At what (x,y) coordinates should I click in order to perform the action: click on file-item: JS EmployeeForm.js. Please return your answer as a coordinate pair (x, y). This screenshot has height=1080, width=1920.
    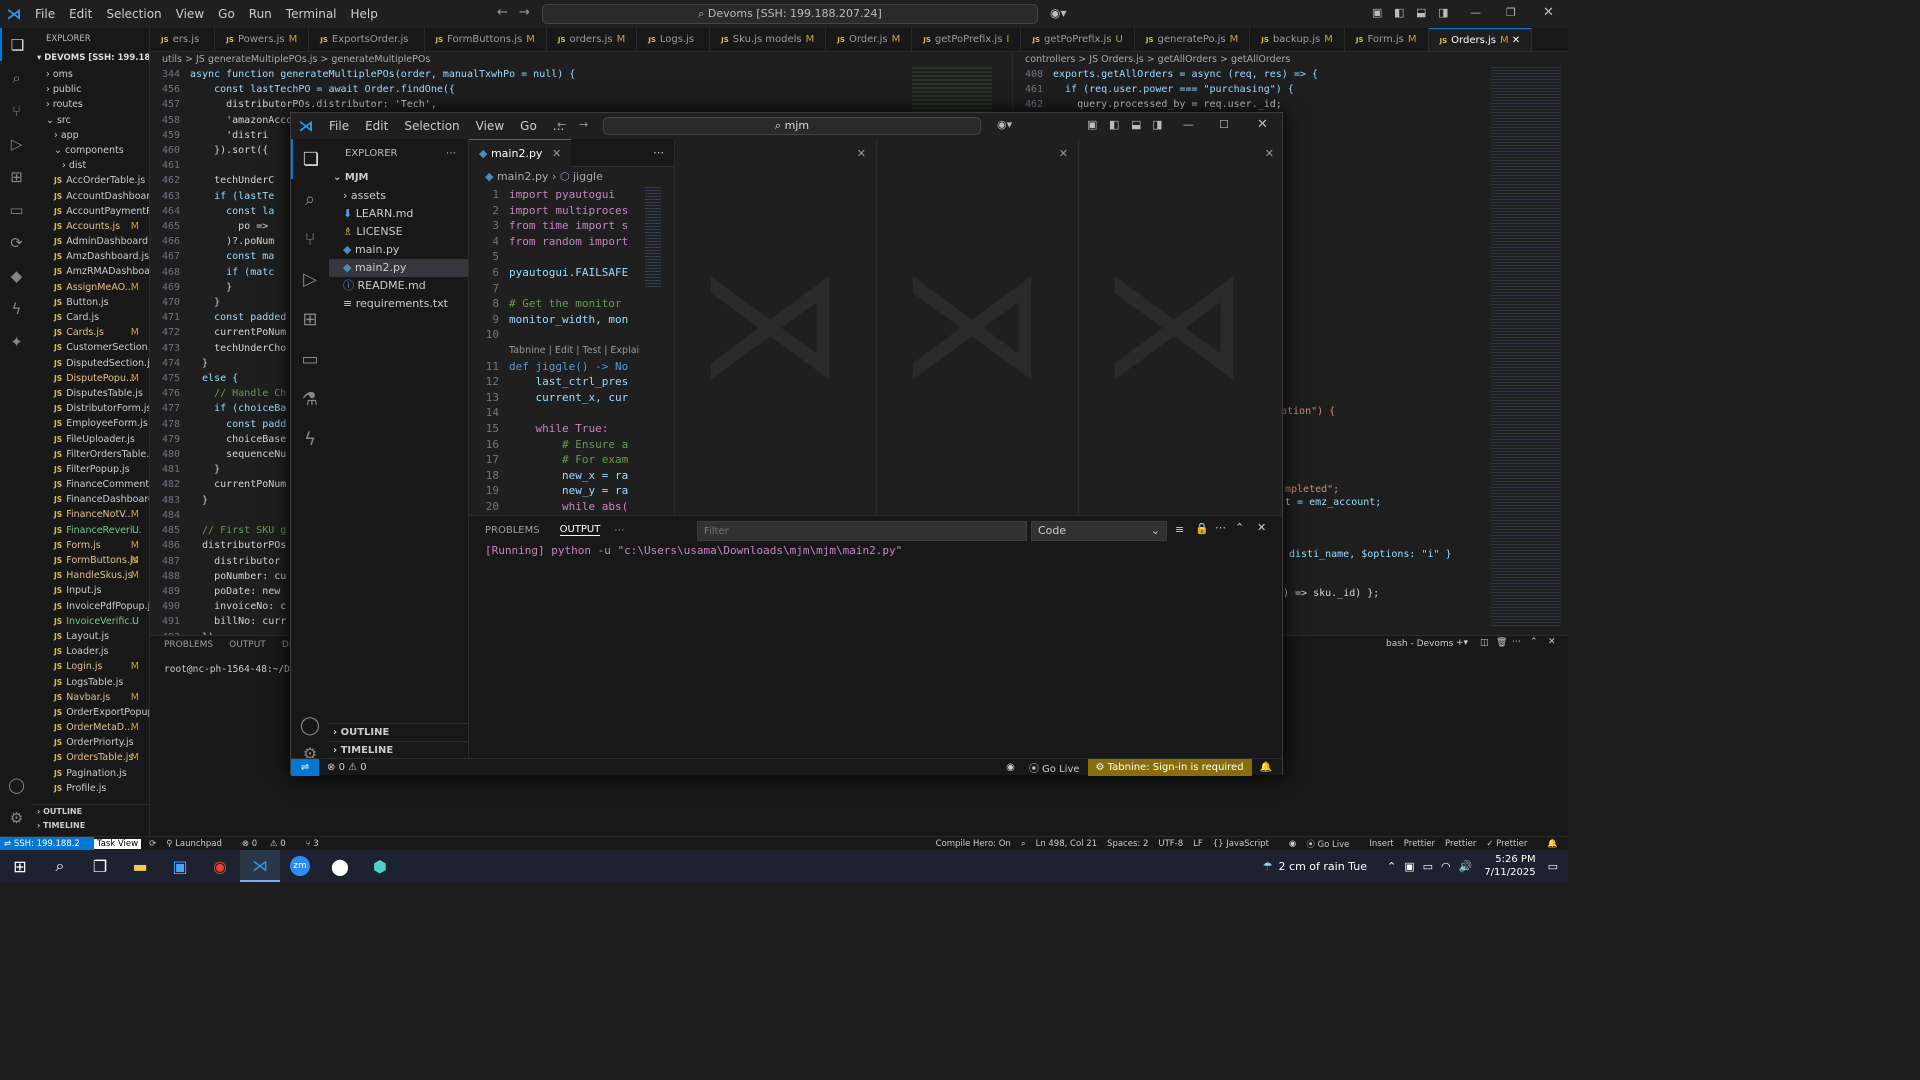
    Looking at the image, I should click on (91, 423).